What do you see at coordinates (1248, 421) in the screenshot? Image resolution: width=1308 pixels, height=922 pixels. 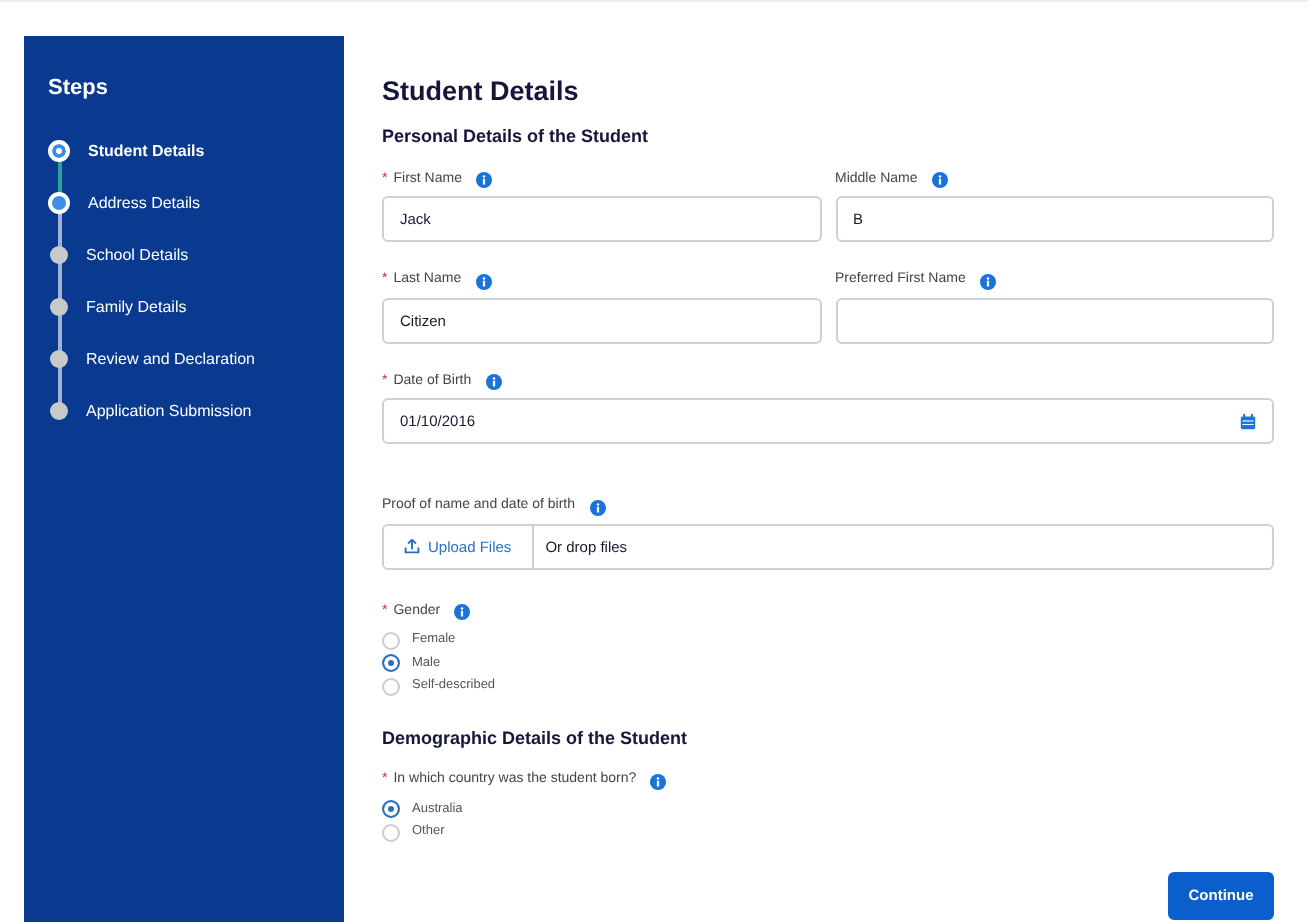 I see `calendar-icon` at bounding box center [1248, 421].